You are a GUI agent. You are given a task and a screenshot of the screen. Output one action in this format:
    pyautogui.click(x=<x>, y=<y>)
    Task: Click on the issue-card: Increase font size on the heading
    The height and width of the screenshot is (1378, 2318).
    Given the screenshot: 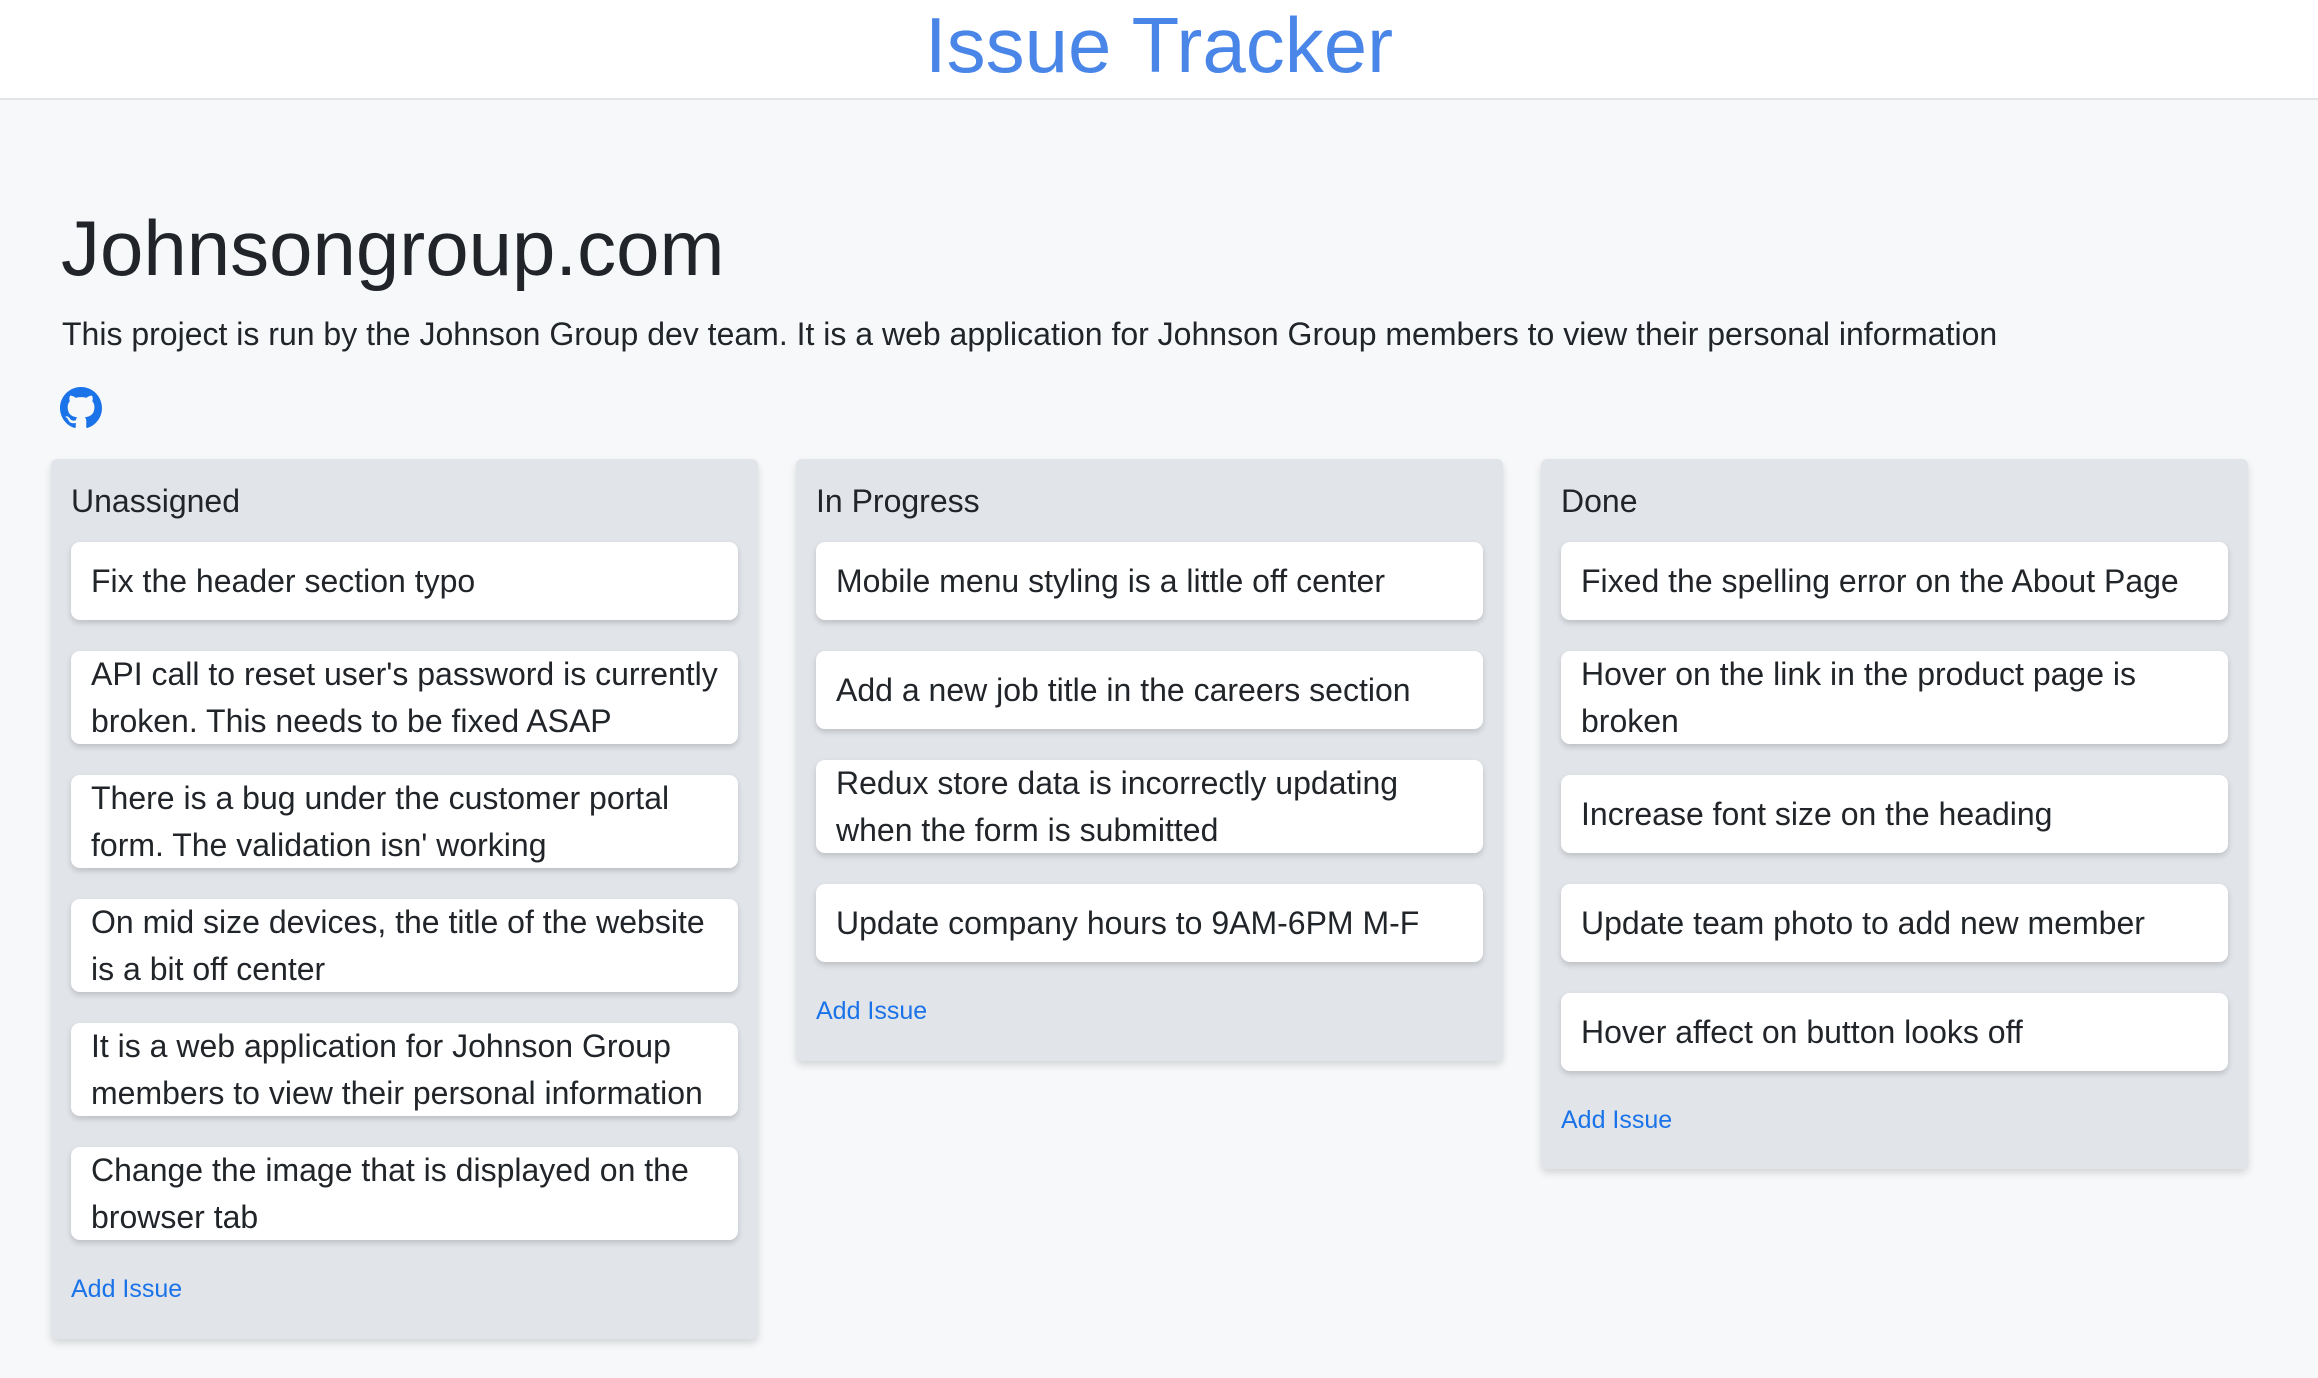 What is the action you would take?
    pyautogui.click(x=1894, y=814)
    